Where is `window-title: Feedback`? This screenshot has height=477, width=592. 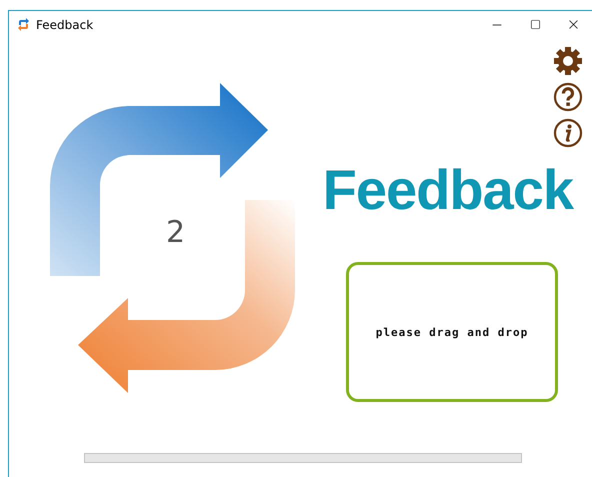 window-title: Feedback is located at coordinates (65, 25).